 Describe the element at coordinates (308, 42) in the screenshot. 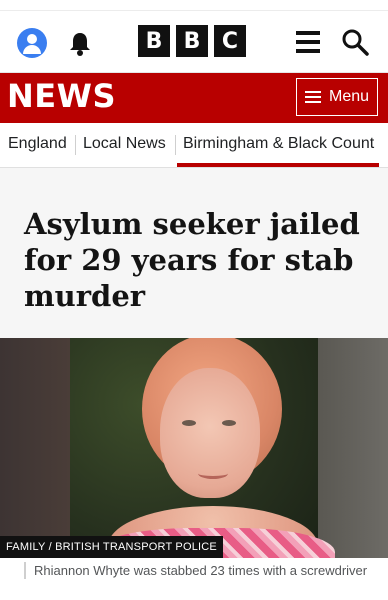

I see `hamburger-icon` at that location.